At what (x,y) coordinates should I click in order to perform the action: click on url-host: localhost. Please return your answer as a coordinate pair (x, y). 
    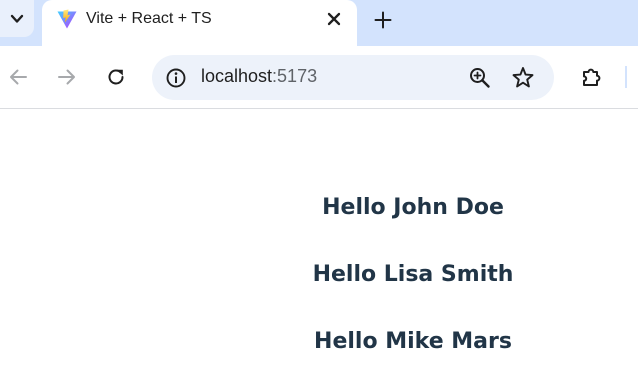
    Looking at the image, I should click on (237, 76).